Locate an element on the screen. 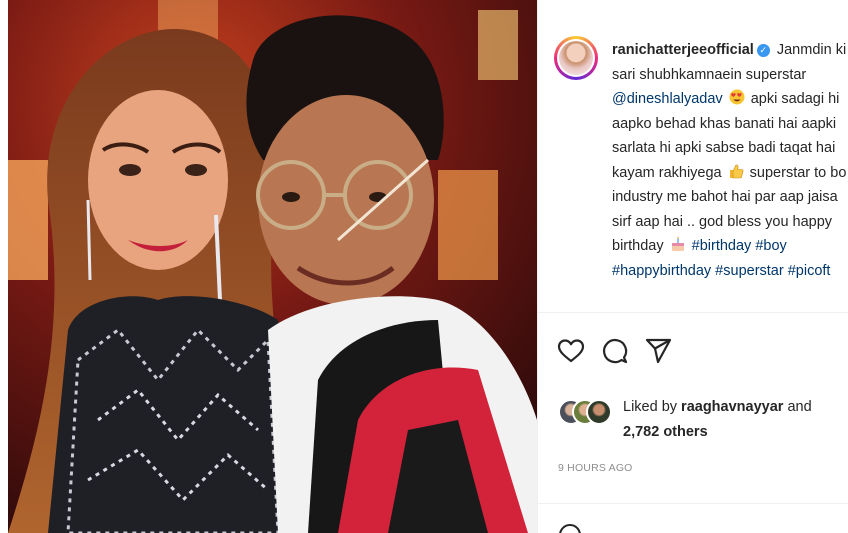 This screenshot has width=848, height=533. caption-text: superstar to bo is located at coordinates (796, 172).